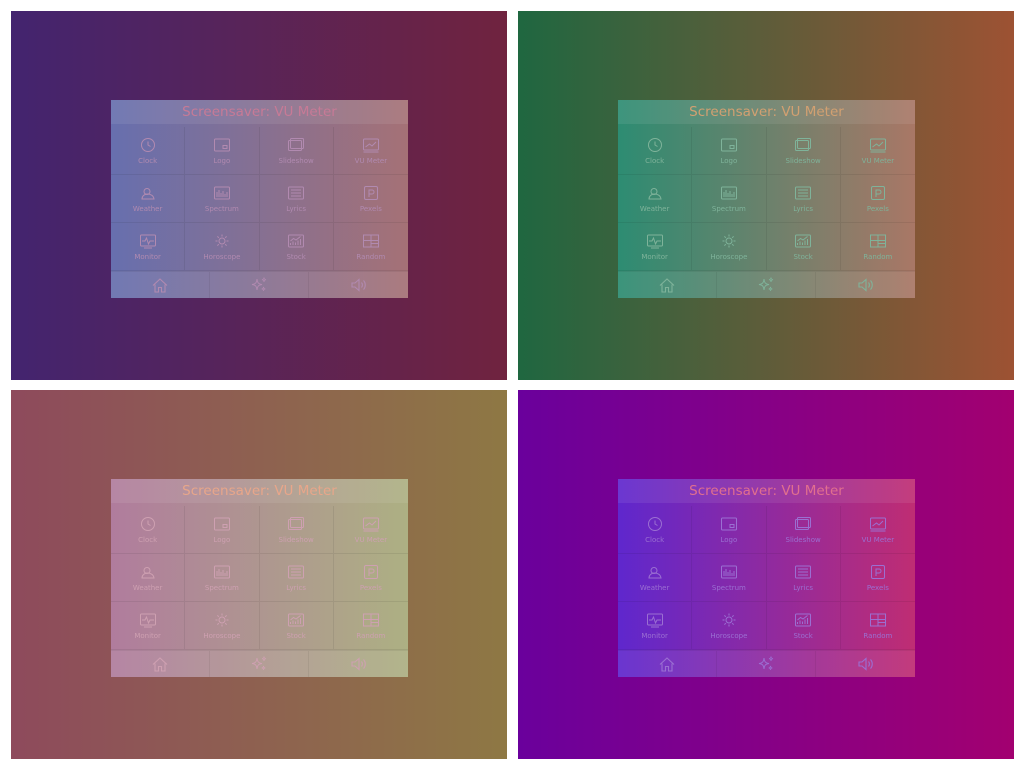 Image resolution: width=1024 pixels, height=770 pixels. Describe the element at coordinates (147, 588) in the screenshot. I see `tile-label: Weather` at that location.